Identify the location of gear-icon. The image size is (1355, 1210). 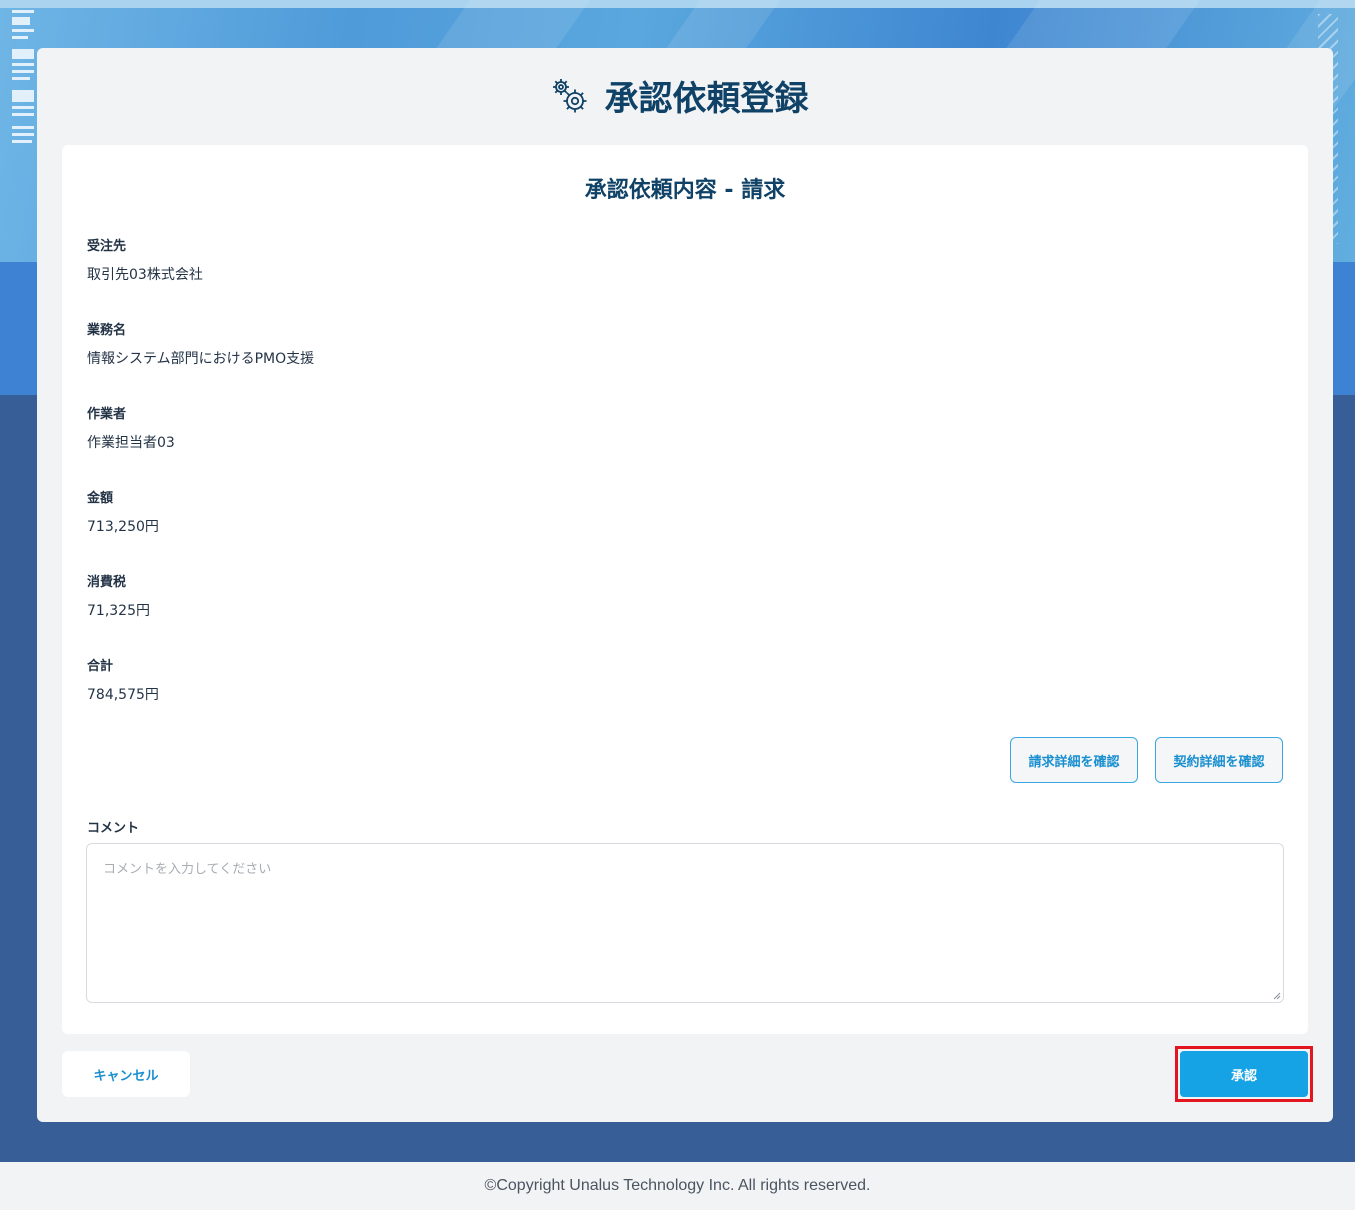
(569, 96).